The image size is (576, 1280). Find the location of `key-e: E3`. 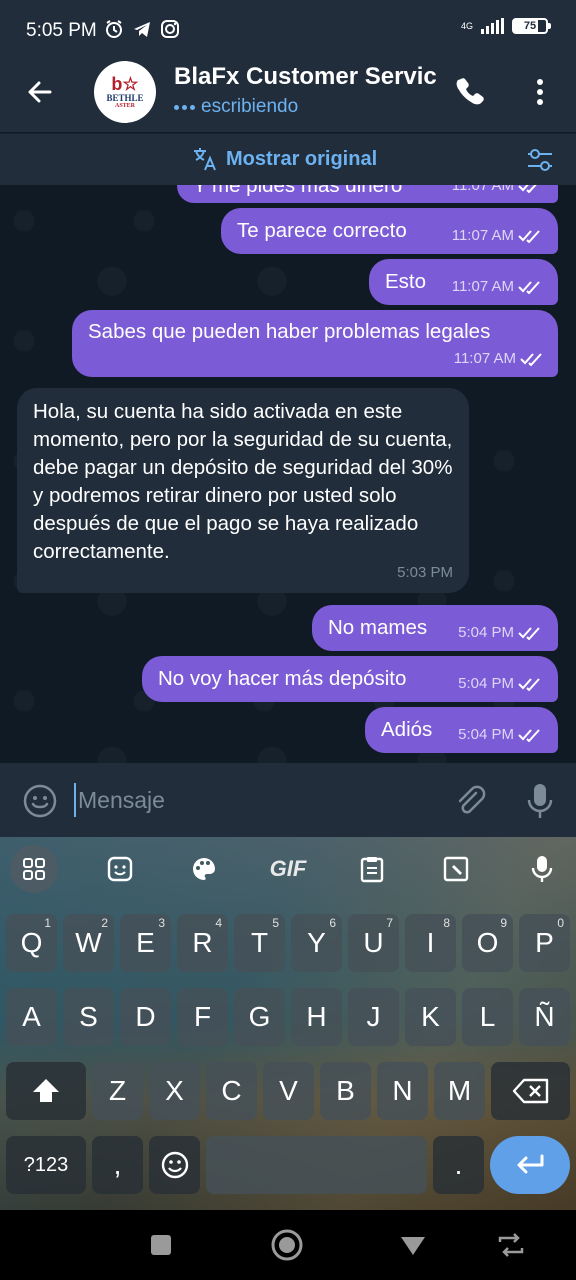

key-e: E3 is located at coordinates (145, 943).